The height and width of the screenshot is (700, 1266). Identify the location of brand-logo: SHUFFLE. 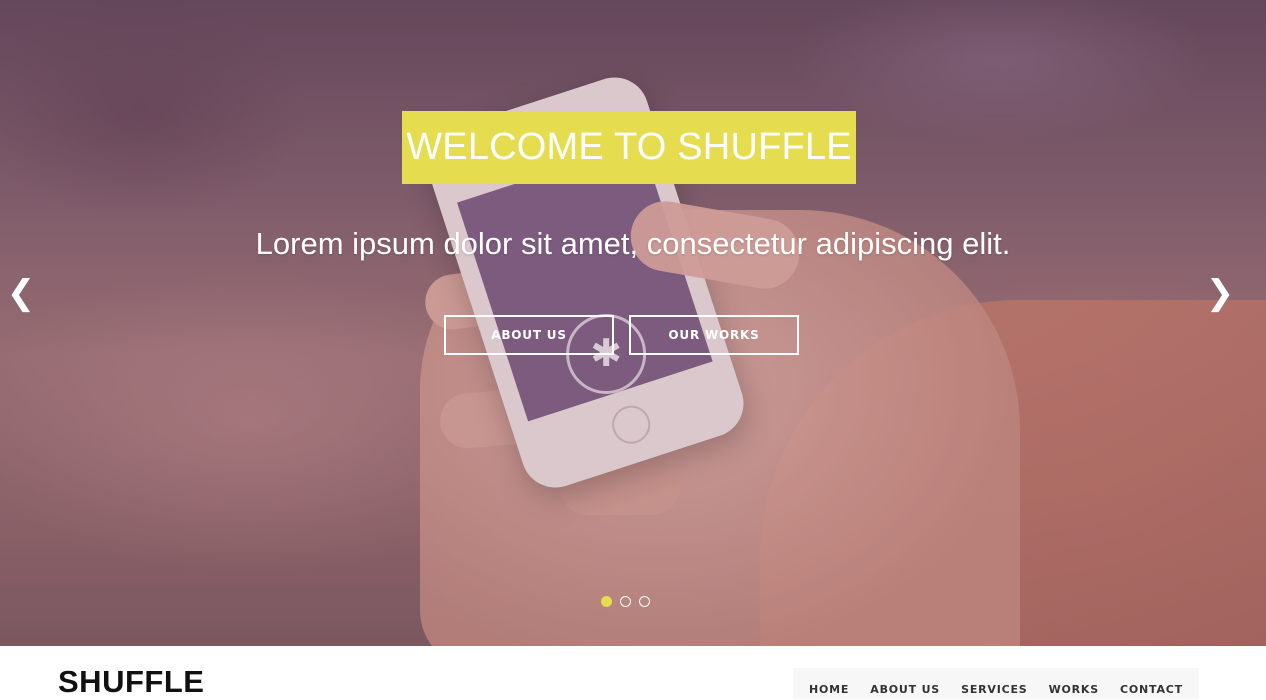
(131, 682).